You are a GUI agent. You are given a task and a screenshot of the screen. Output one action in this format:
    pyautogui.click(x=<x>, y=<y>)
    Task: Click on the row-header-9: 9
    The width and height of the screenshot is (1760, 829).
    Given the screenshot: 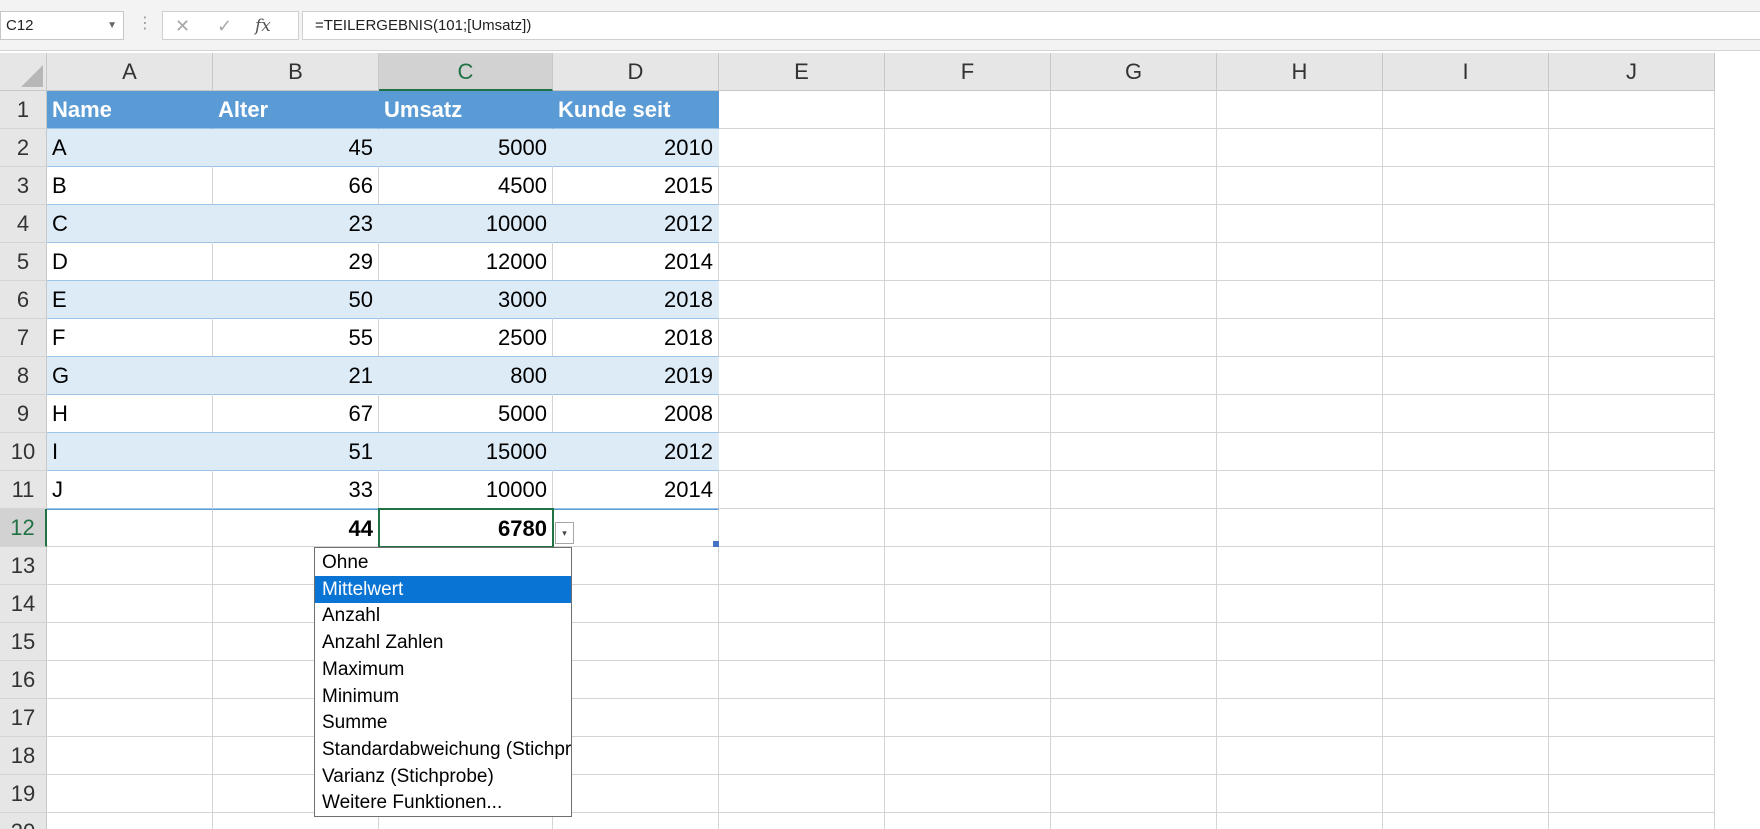 What is the action you would take?
    pyautogui.click(x=23, y=414)
    